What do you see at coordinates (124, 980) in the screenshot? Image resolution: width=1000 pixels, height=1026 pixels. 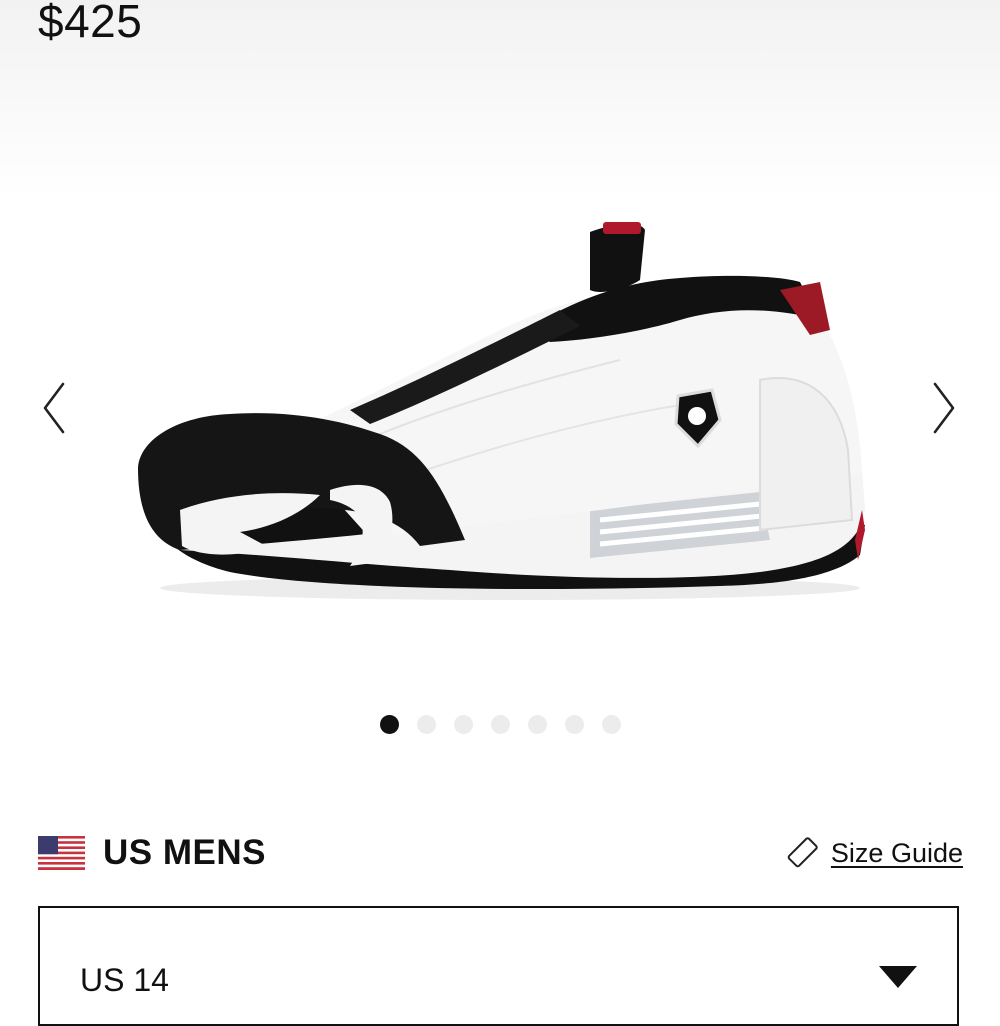 I see `size-select-value: US 14` at bounding box center [124, 980].